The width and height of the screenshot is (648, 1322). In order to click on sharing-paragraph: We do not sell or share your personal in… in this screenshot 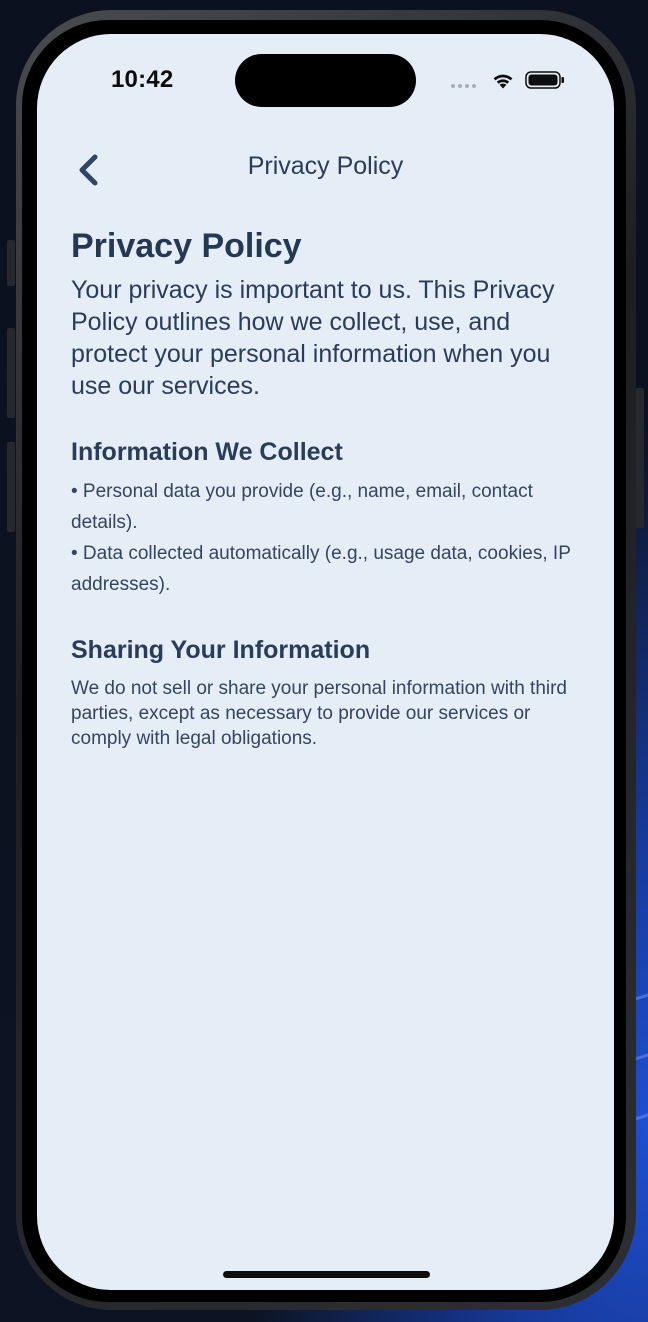, I will do `click(319, 713)`.